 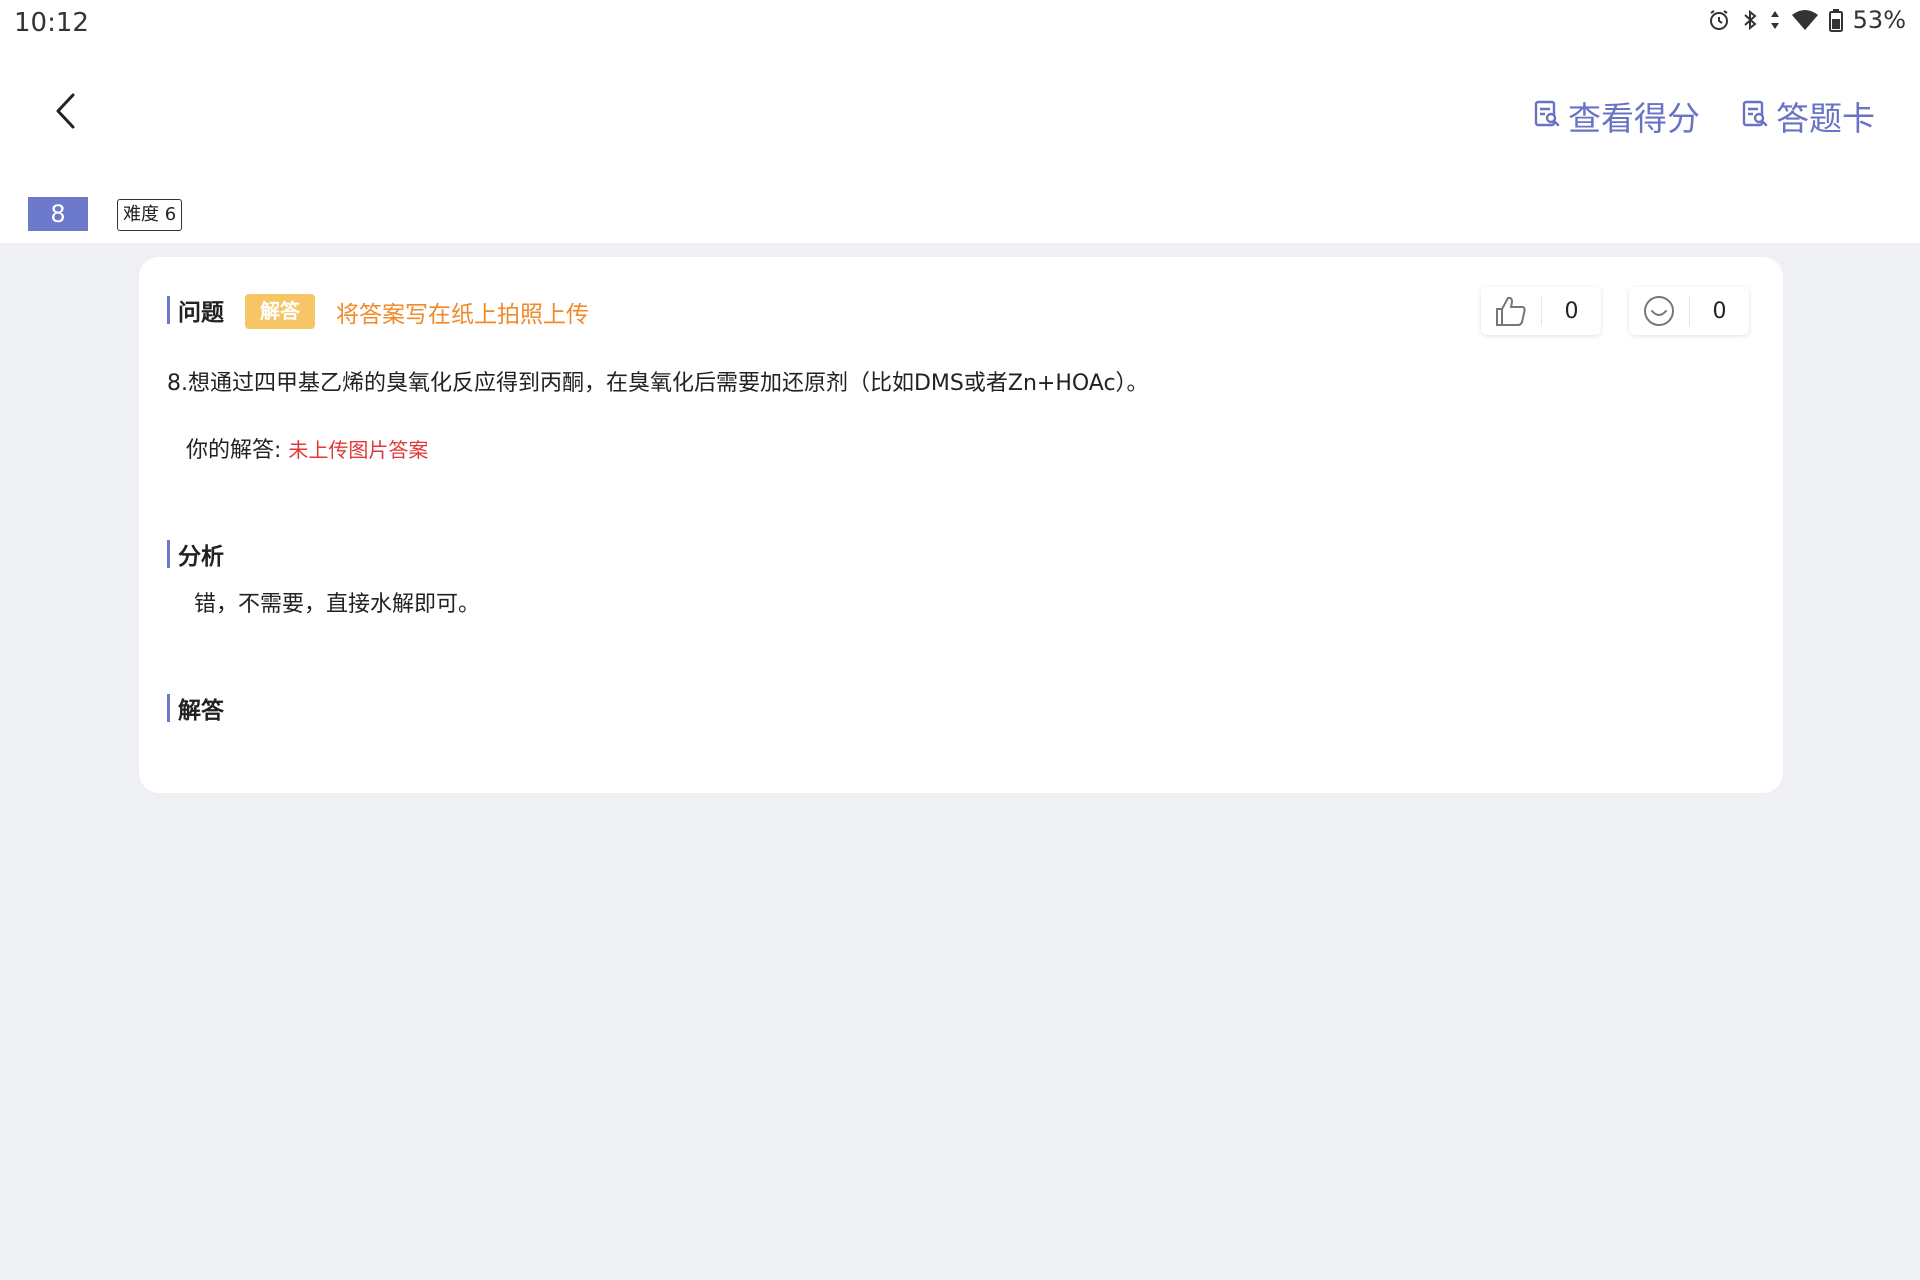 I want to click on chevron-left-icon, so click(x=65, y=113).